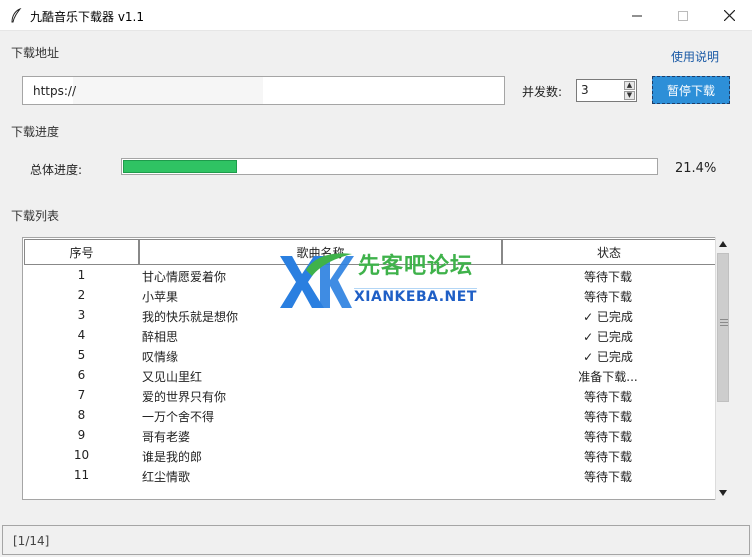 This screenshot has width=752, height=557. I want to click on list-row: 7 爱的世界只有你 等待下载, so click(370, 396).